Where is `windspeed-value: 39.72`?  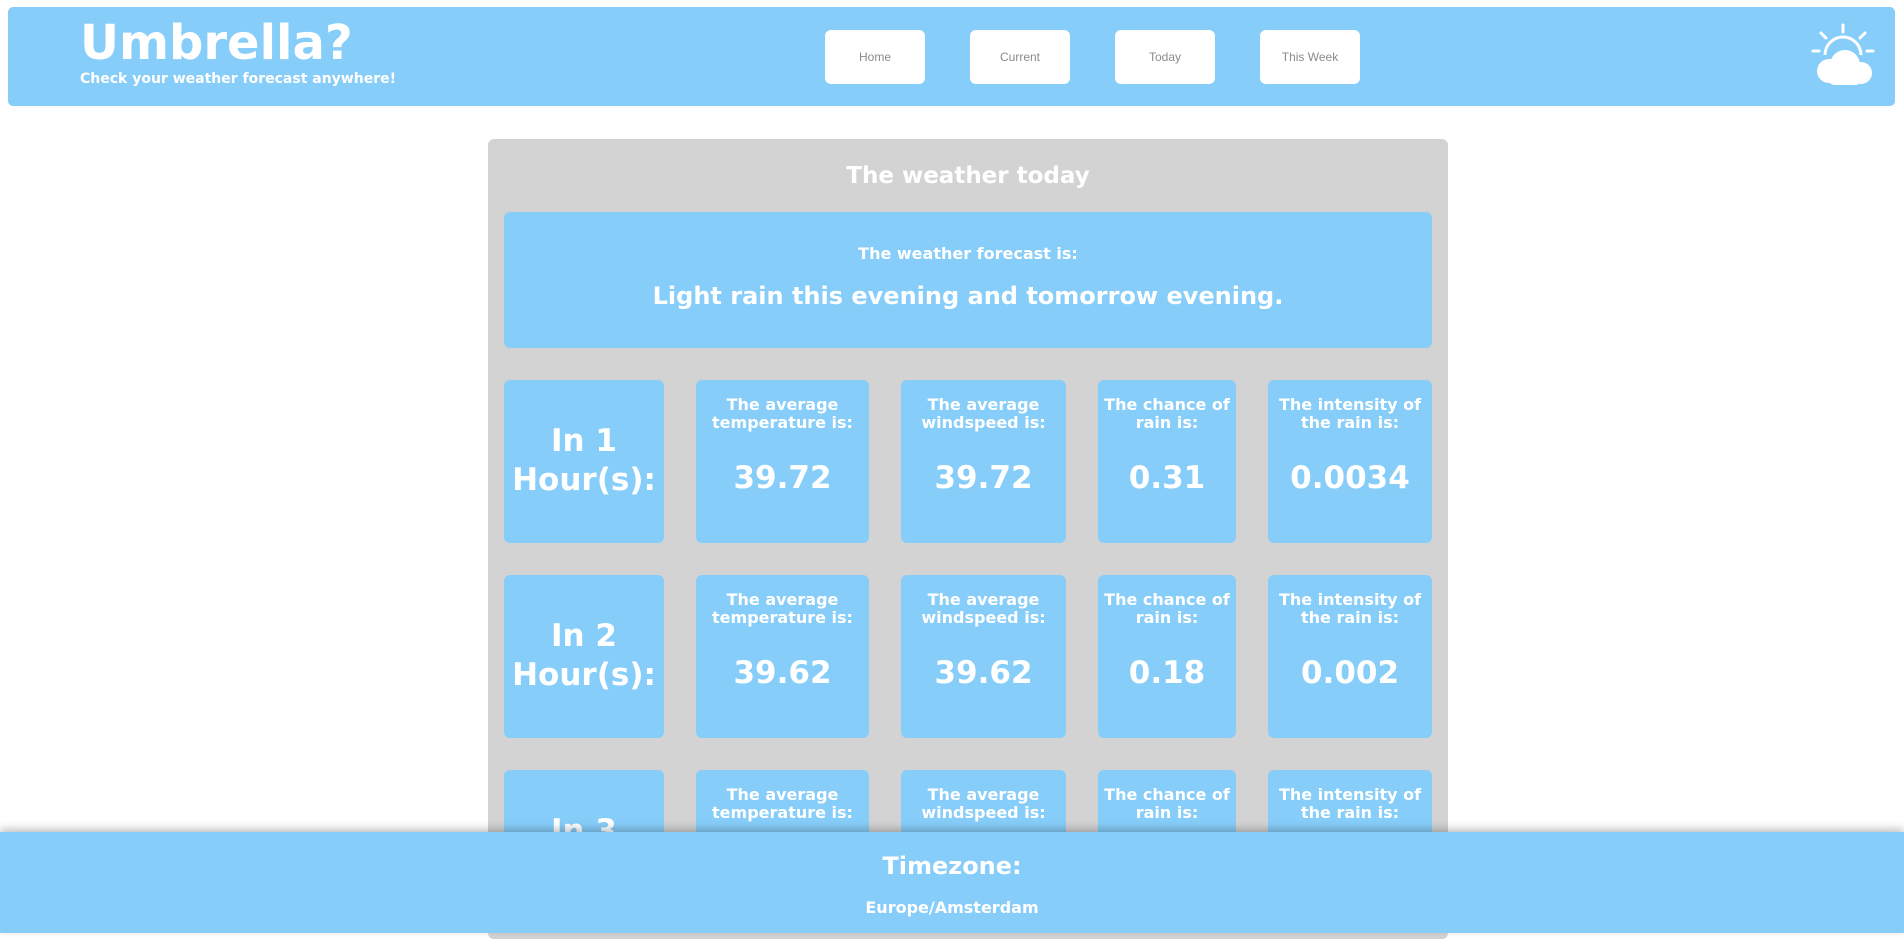
windspeed-value: 39.72 is located at coordinates (983, 478).